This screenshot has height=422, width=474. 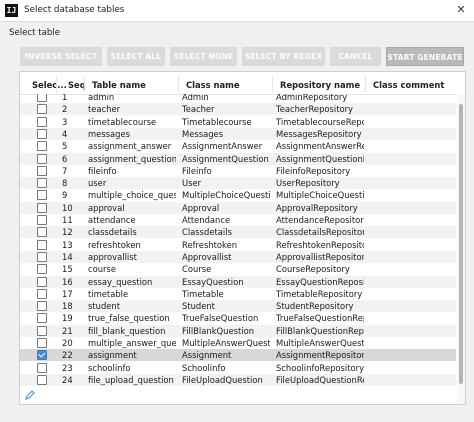 I want to click on cell-table-name: assignment_question, so click(x=132, y=158).